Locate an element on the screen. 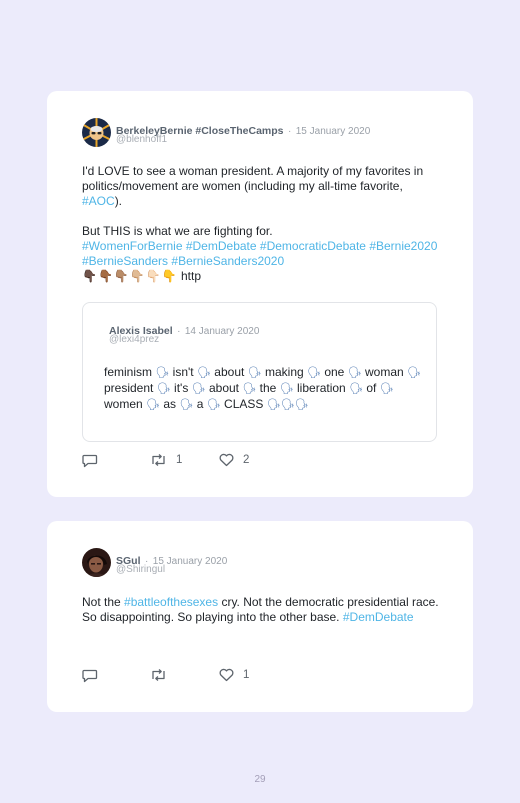 The width and height of the screenshot is (520, 803). quoted-word: of is located at coordinates (371, 388).